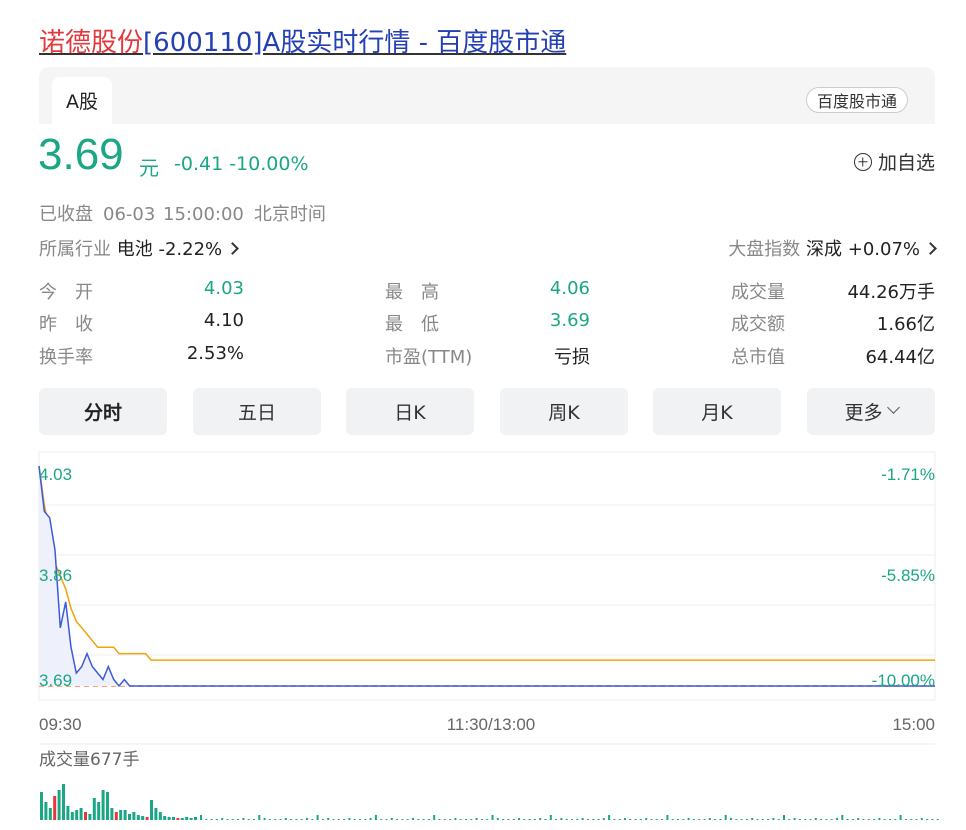 This screenshot has width=966, height=830. I want to click on pct-label-bottom: -10.00%, so click(903, 680).